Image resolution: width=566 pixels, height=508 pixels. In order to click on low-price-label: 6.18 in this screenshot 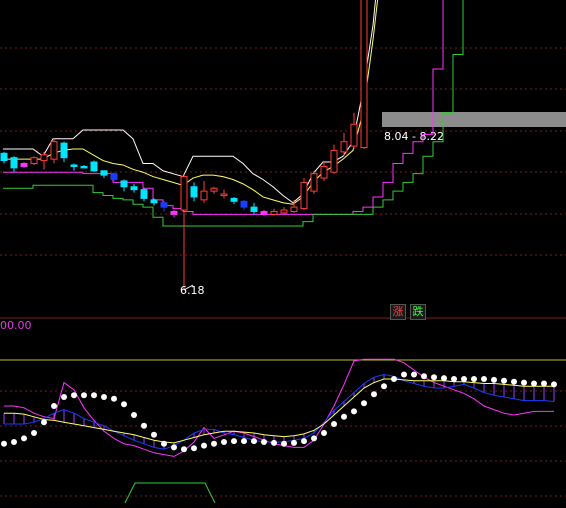, I will do `click(192, 290)`.